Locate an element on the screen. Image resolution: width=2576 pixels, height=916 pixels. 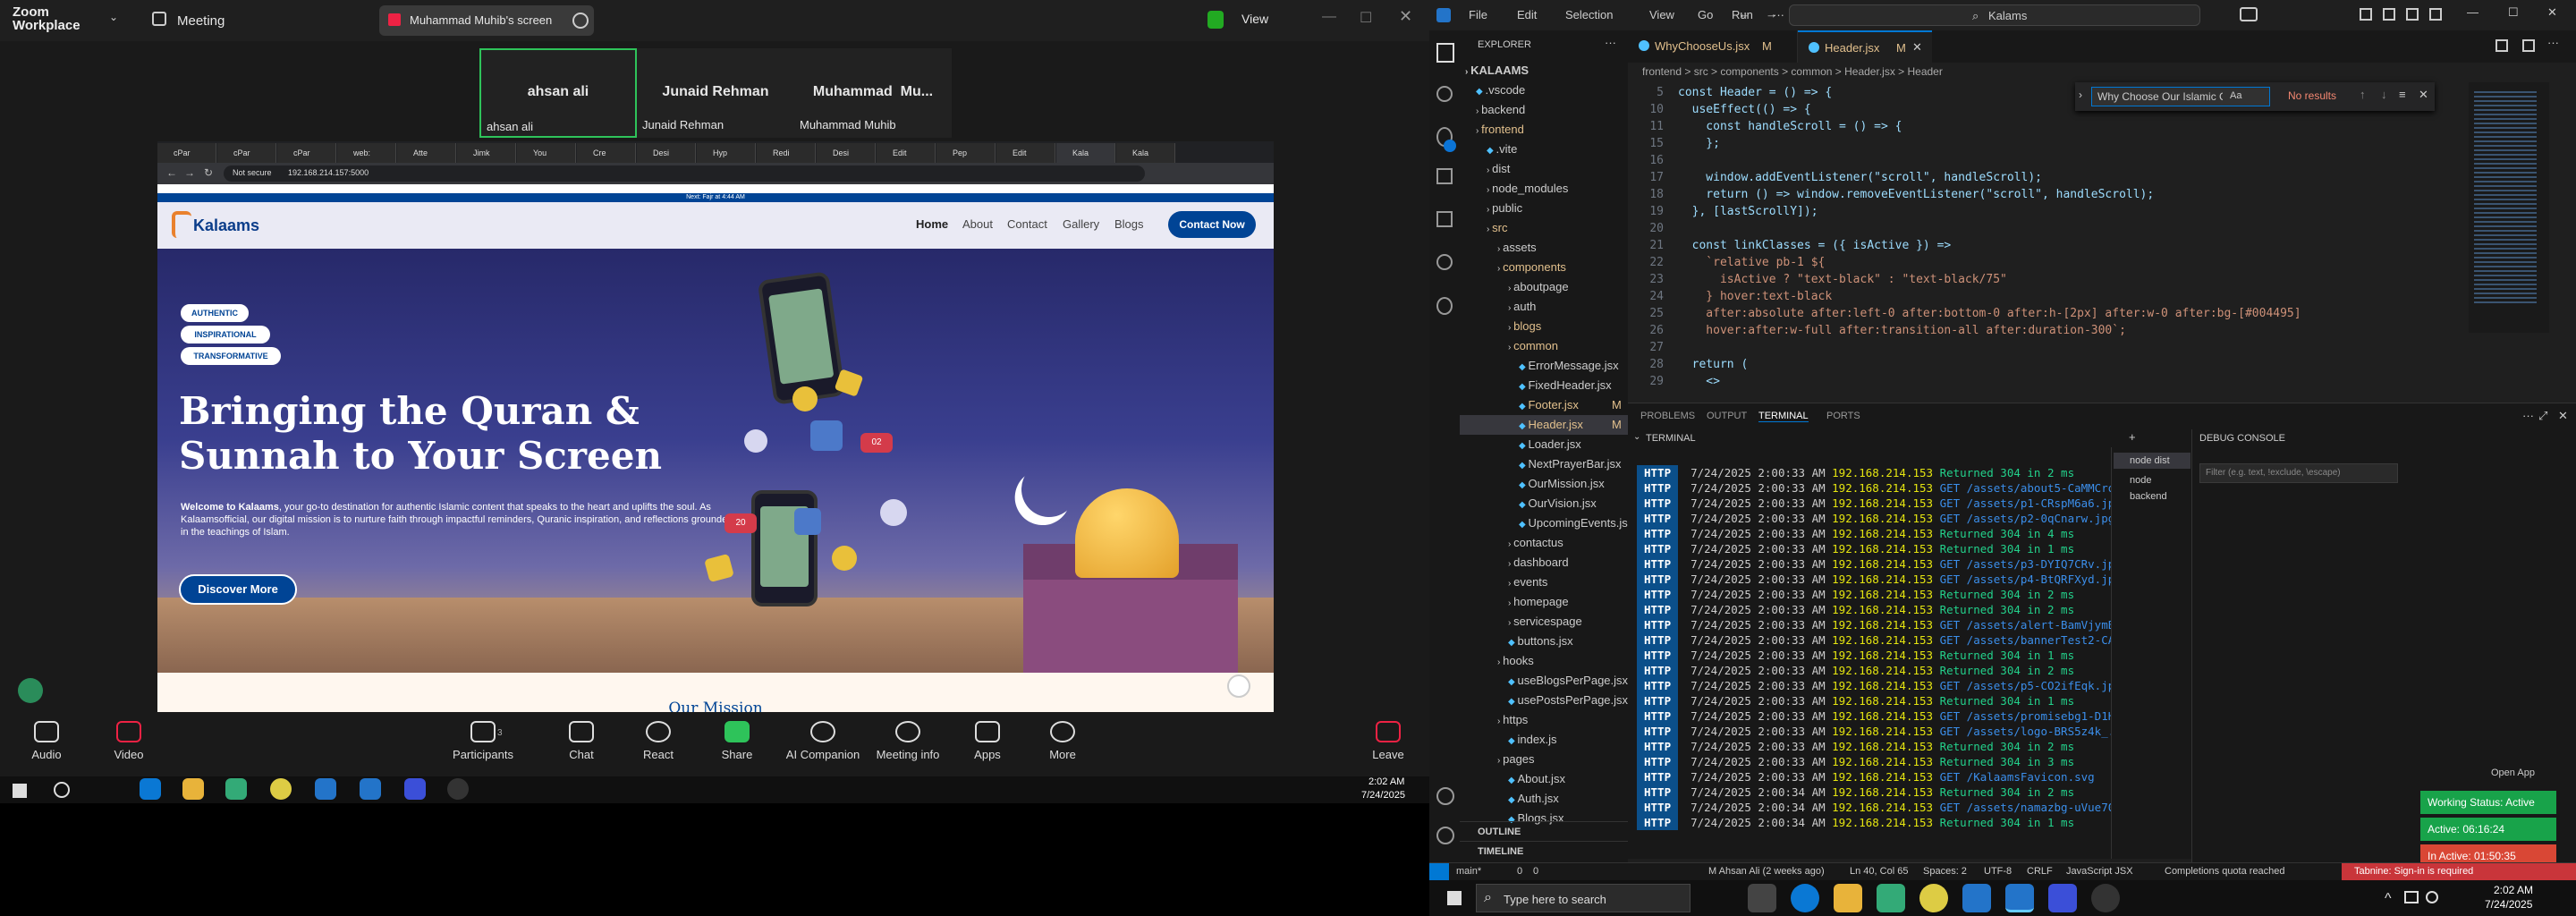
warnings-count: 0 is located at coordinates (1535, 871).